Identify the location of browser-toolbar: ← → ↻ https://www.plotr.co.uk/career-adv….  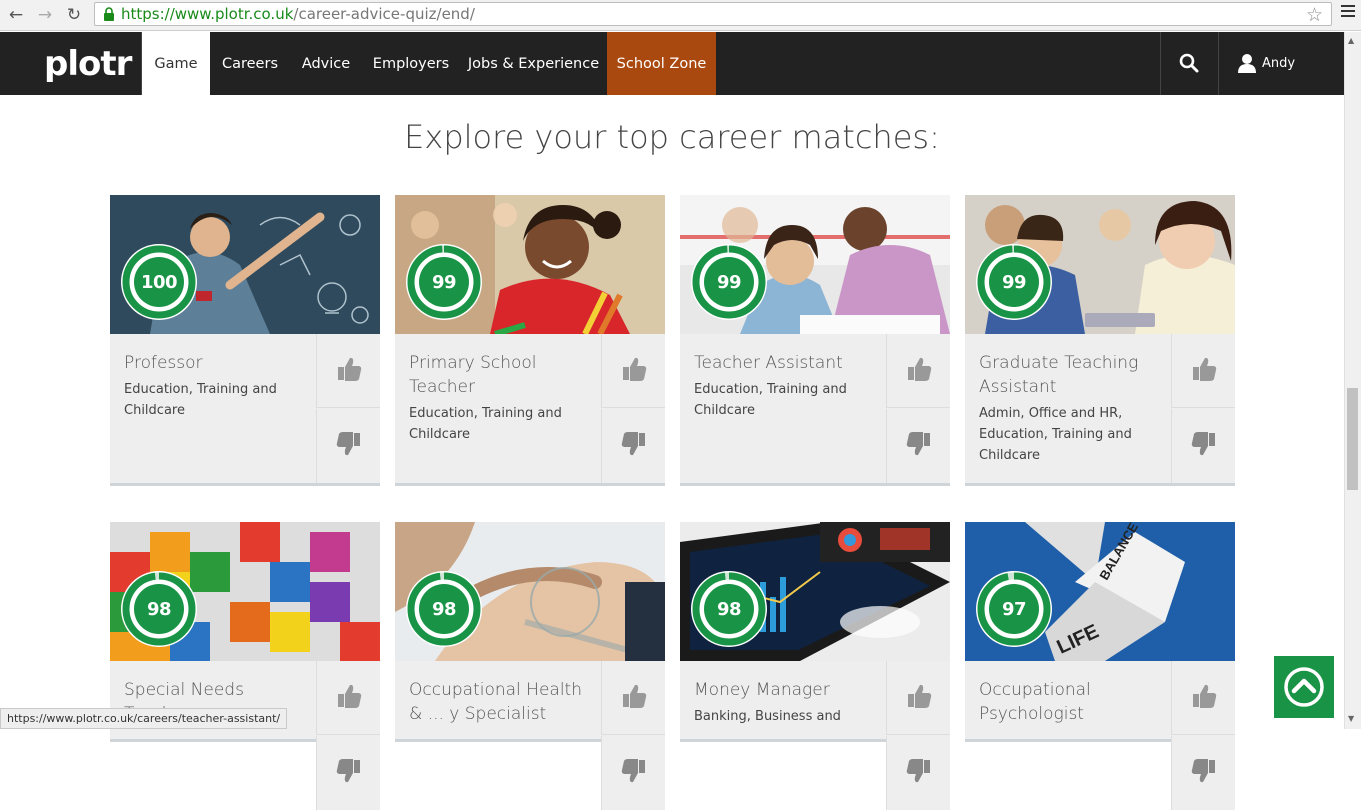
(680, 15).